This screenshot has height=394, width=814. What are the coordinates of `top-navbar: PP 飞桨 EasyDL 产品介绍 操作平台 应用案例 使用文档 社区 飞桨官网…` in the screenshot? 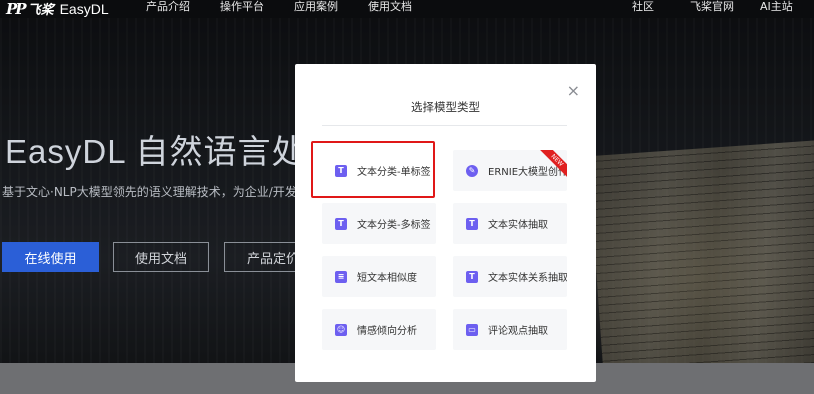 It's located at (407, 9).